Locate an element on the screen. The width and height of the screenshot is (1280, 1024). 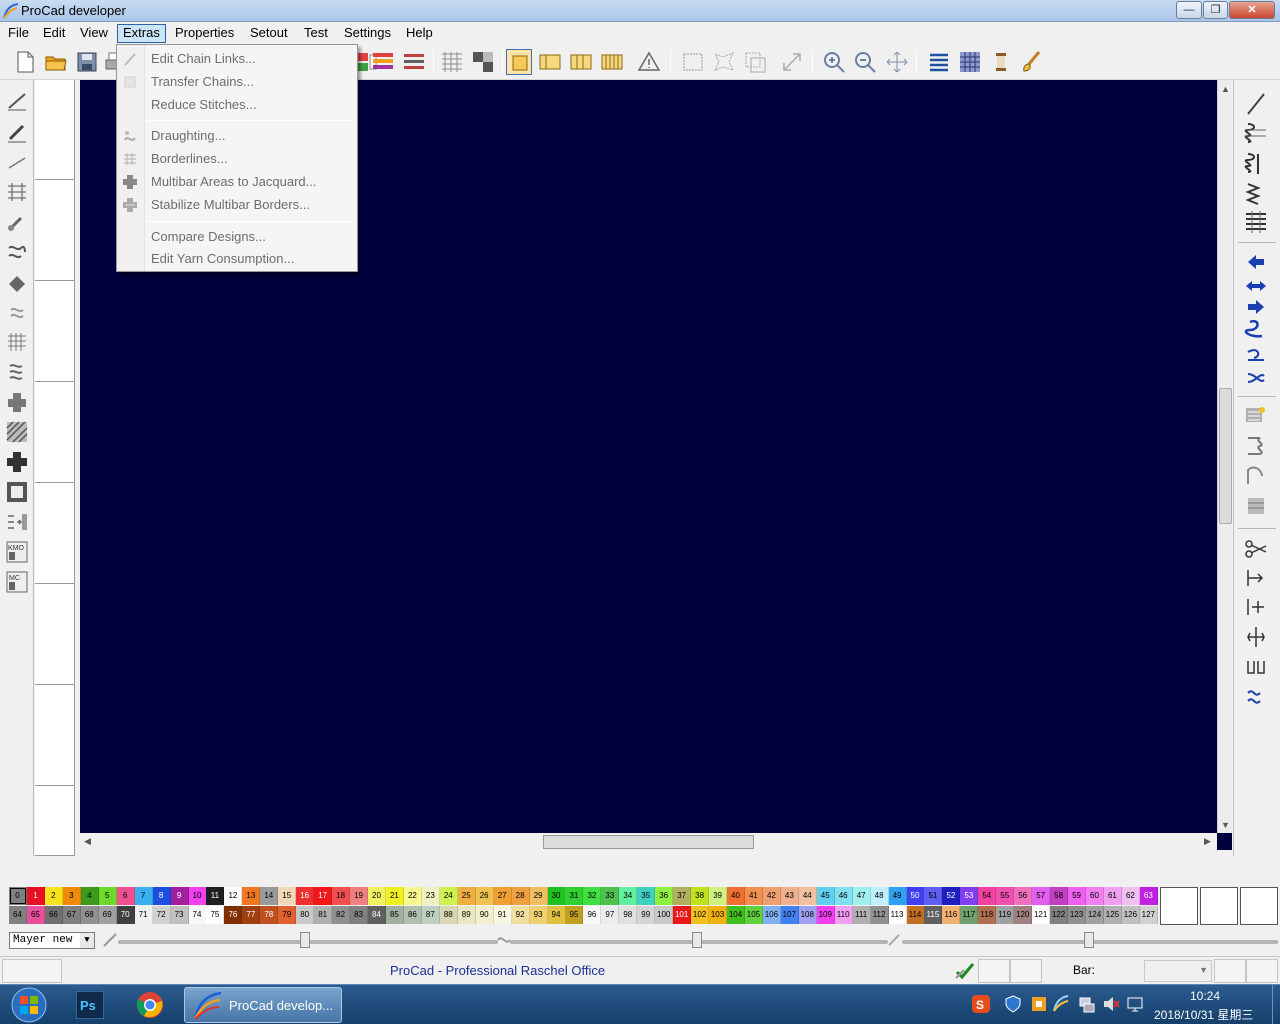
loop-icon is located at coordinates (1256, 328).